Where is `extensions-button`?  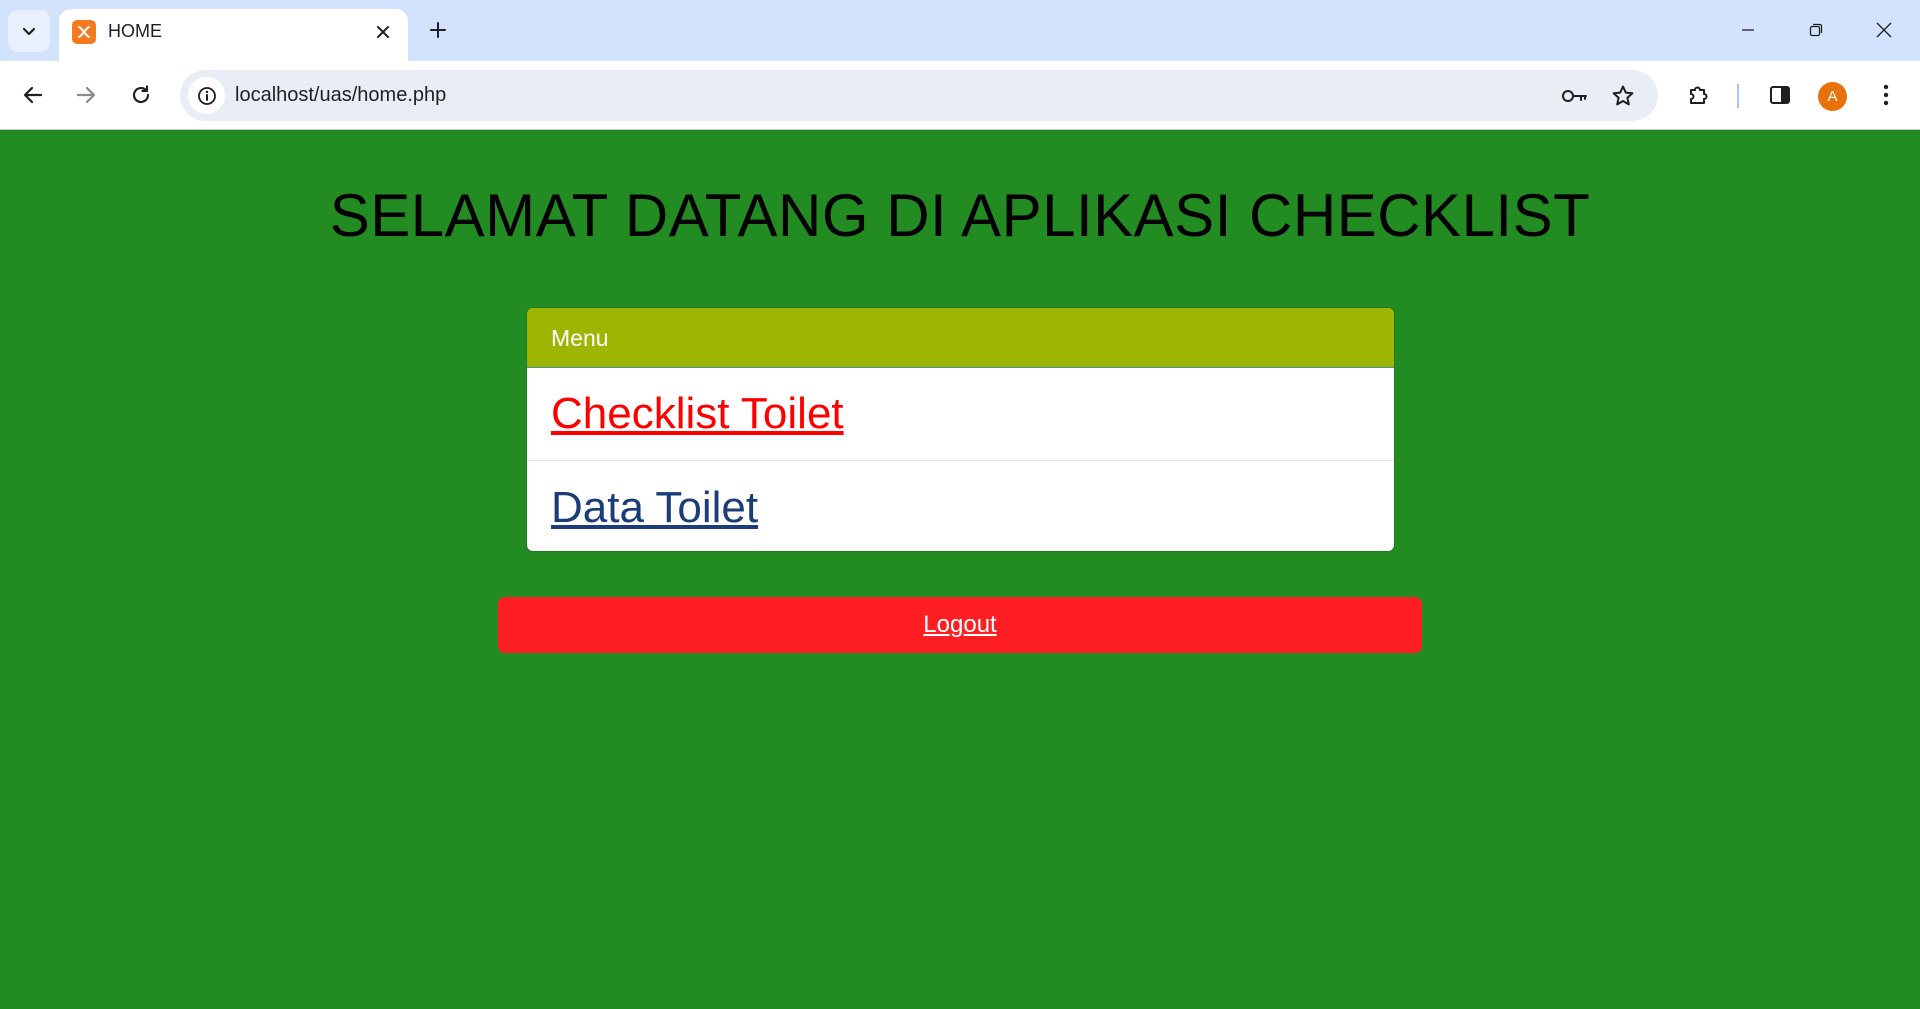
extensions-button is located at coordinates (1699, 95).